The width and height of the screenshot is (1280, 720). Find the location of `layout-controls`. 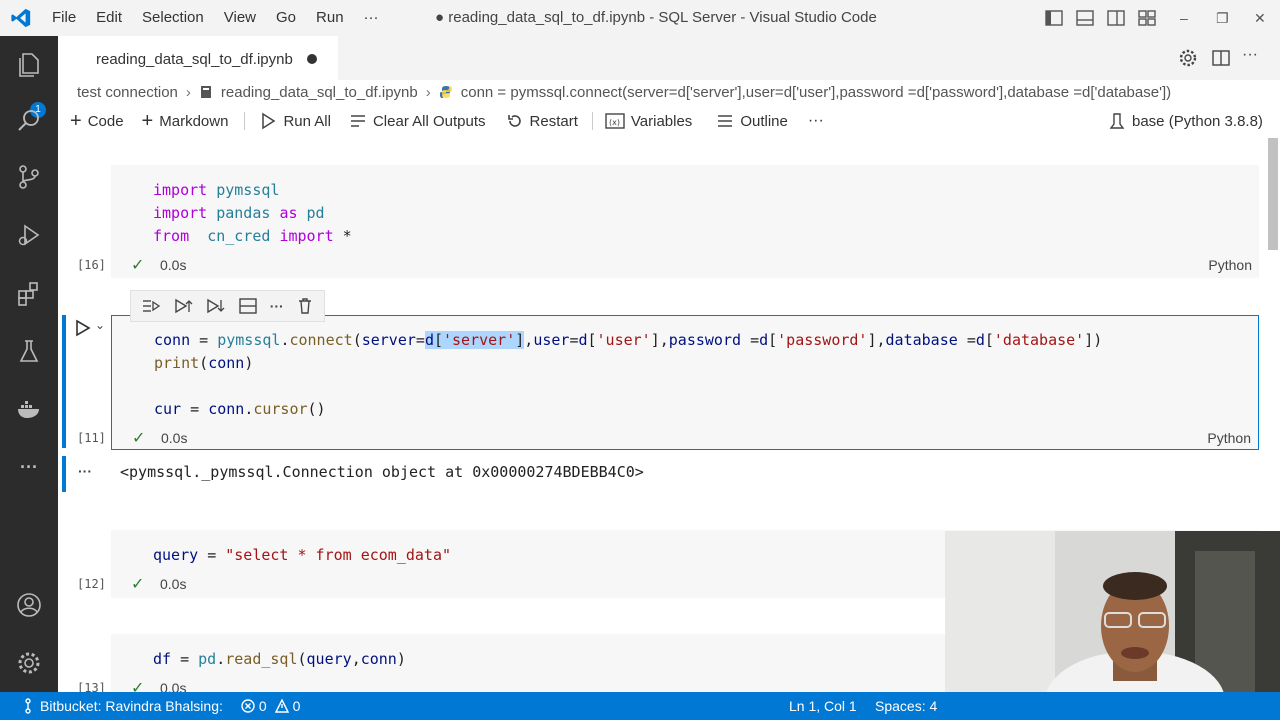

layout-controls is located at coordinates (1100, 18).